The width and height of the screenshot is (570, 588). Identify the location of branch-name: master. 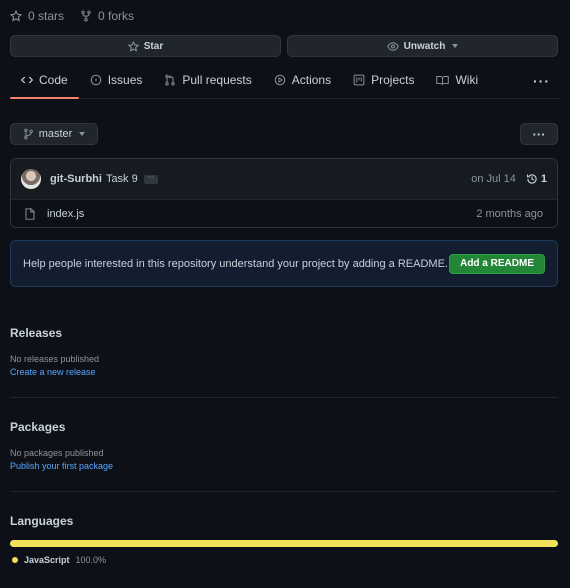
(55, 134).